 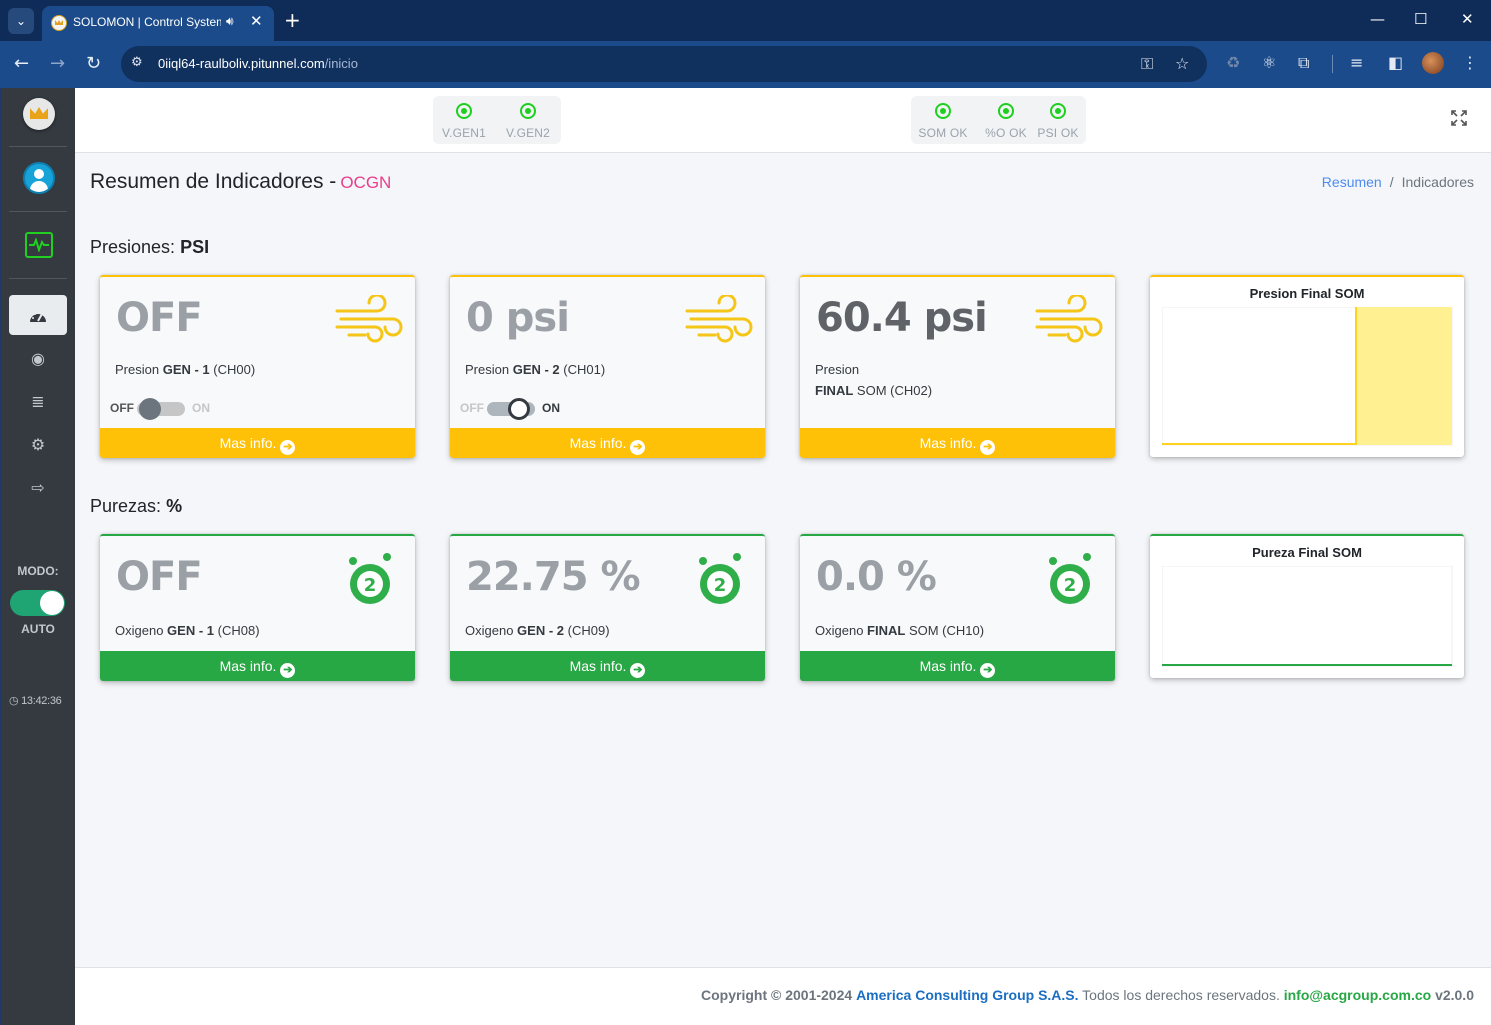 I want to click on mode-value: AUTO, so click(x=38, y=629).